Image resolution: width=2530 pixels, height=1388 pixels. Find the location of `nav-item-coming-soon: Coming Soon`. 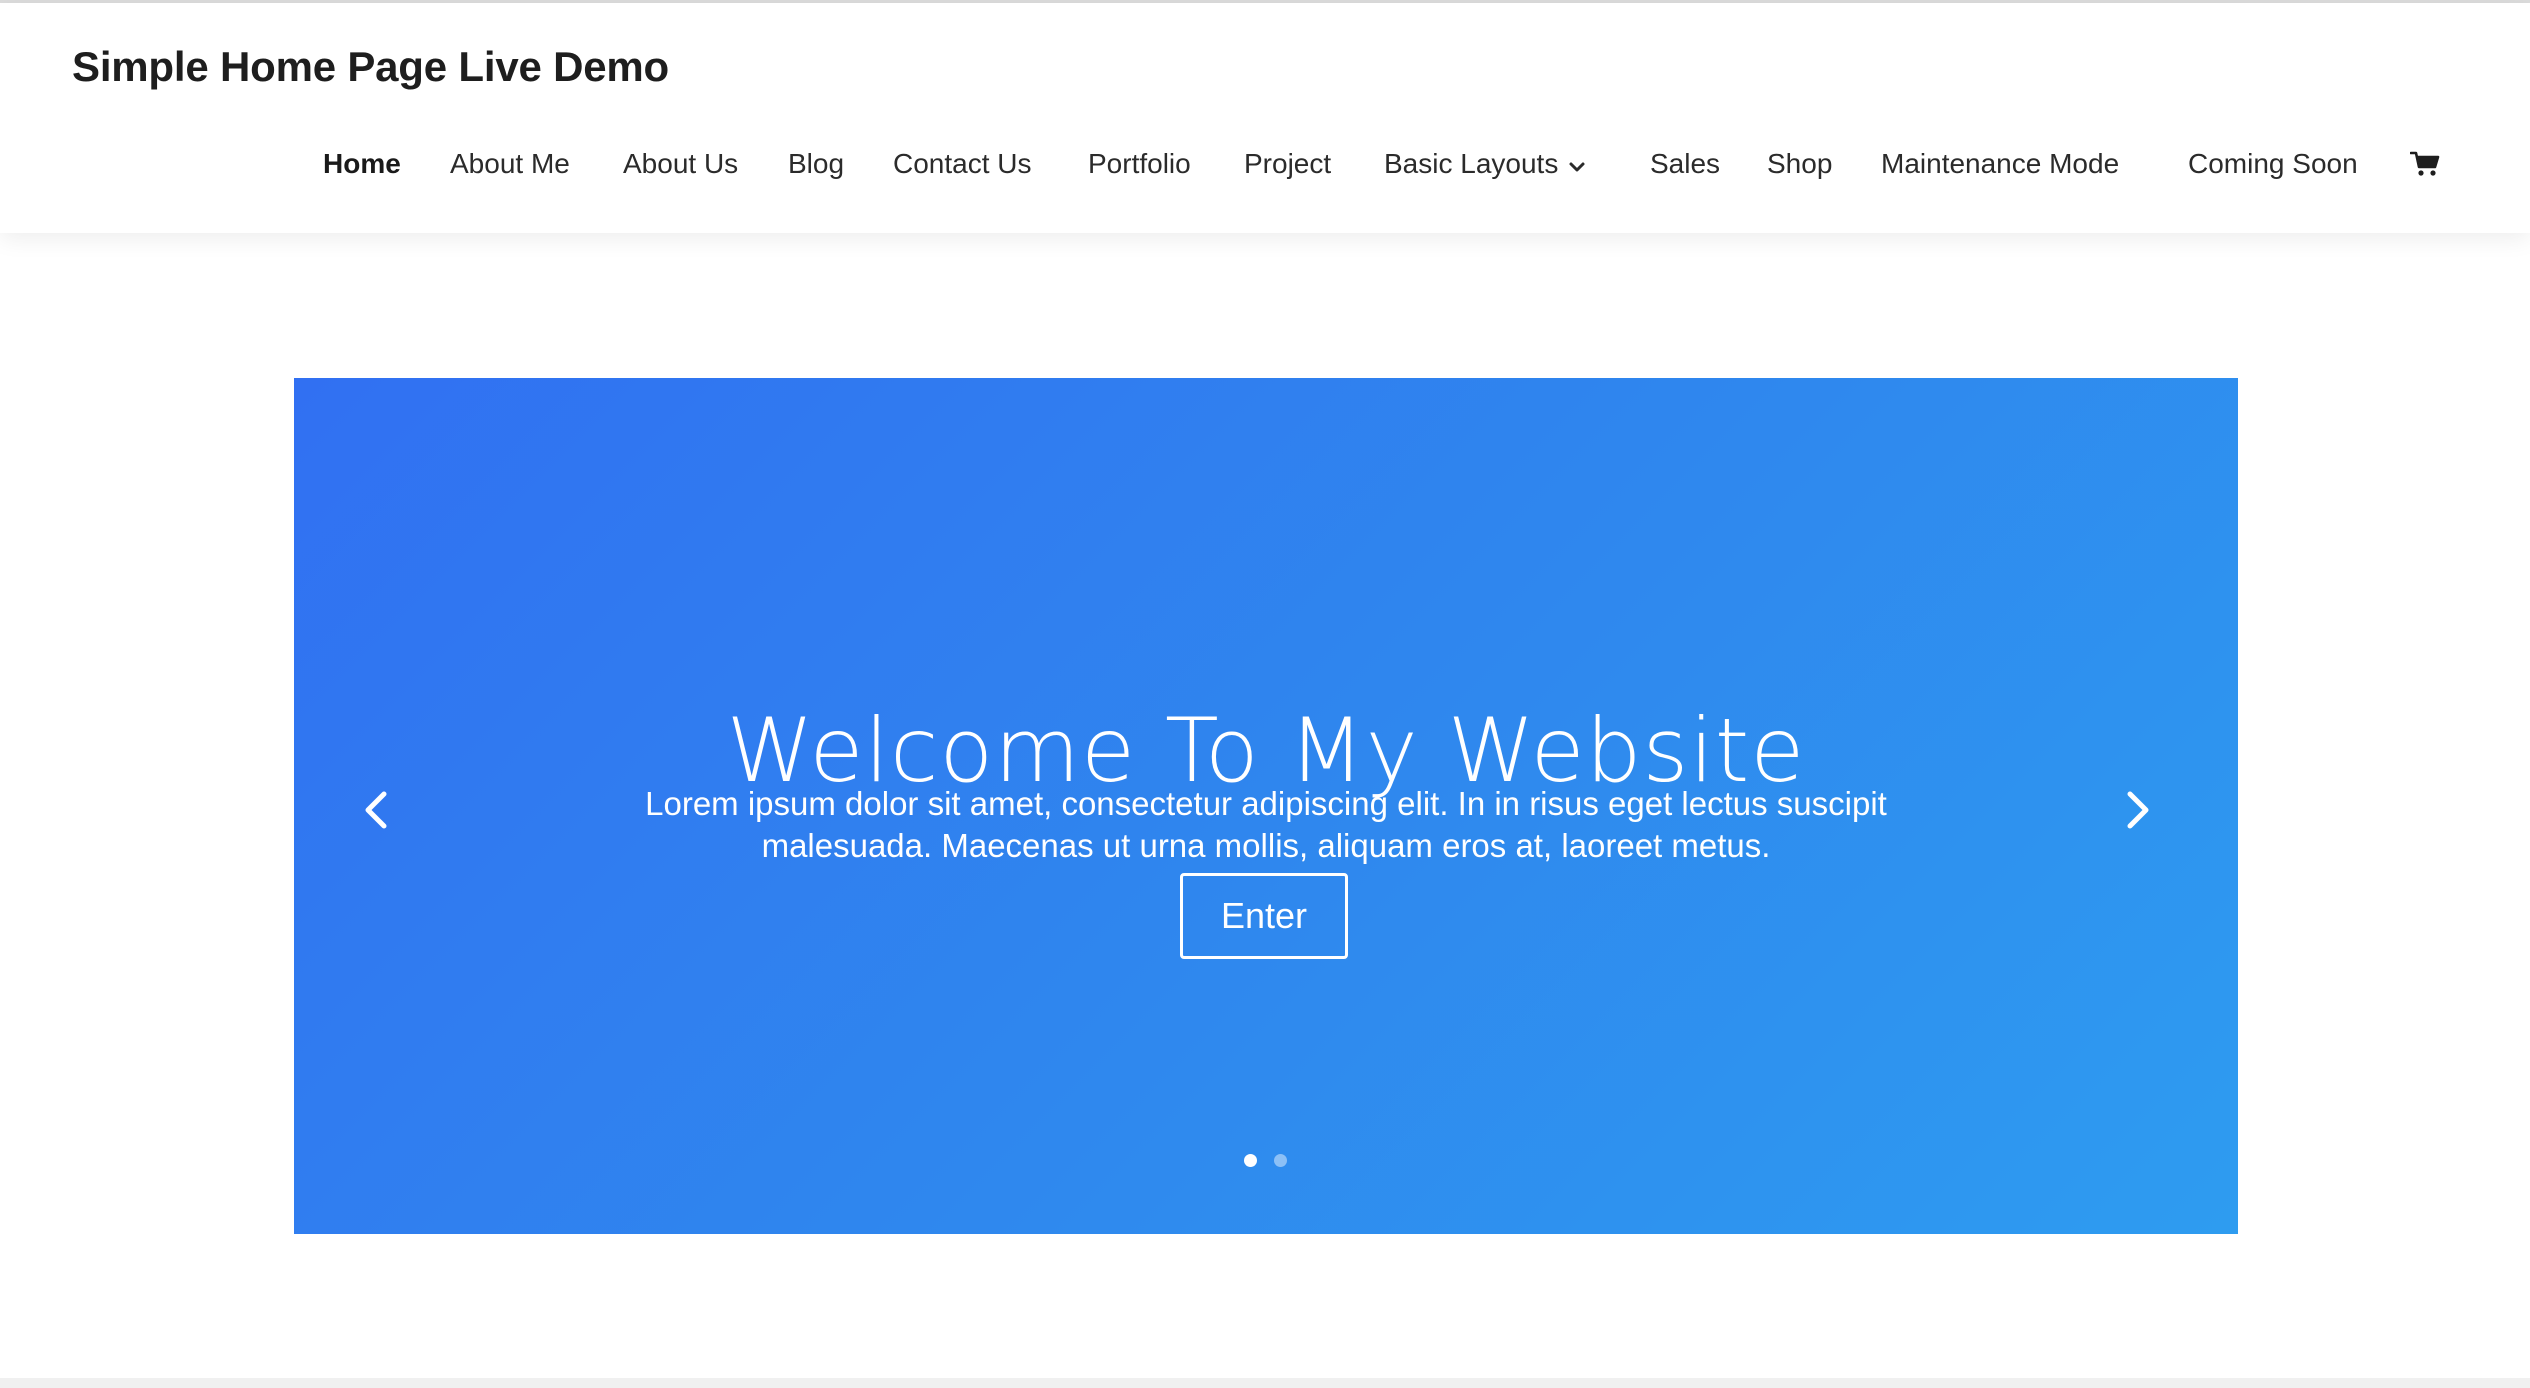

nav-item-coming-soon: Coming Soon is located at coordinates (2273, 164).